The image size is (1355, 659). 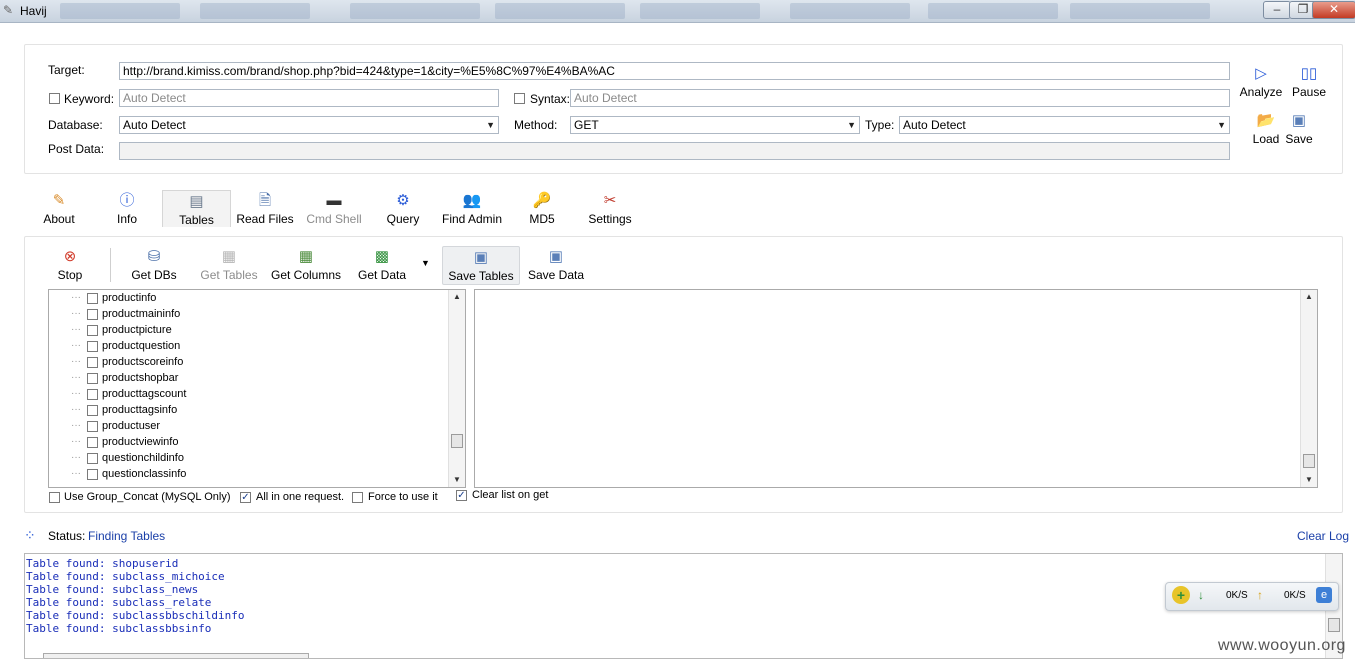 I want to click on get-tables-button: ▦ Get Tables, so click(x=229, y=265).